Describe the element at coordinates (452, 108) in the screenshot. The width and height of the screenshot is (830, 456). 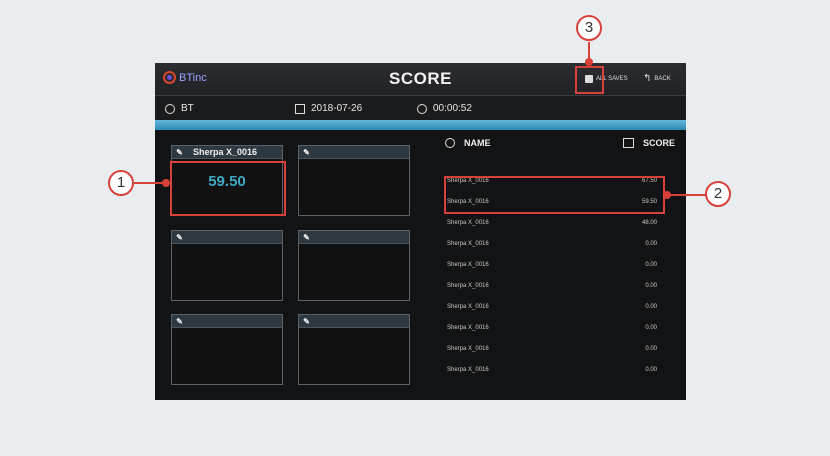
I see `session-time: 00:00:52` at that location.